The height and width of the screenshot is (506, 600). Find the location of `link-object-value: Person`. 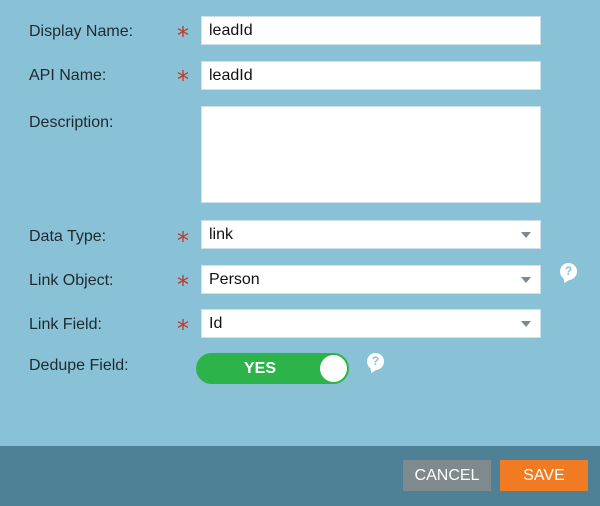

link-object-value: Person is located at coordinates (234, 279).